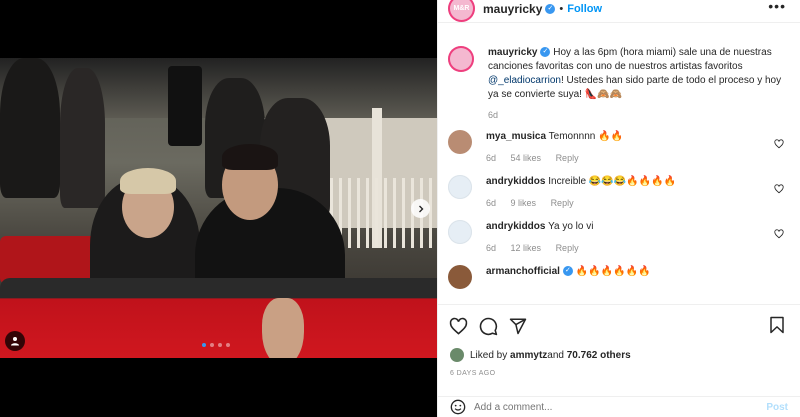  I want to click on more-options-button: •••, so click(777, 7).